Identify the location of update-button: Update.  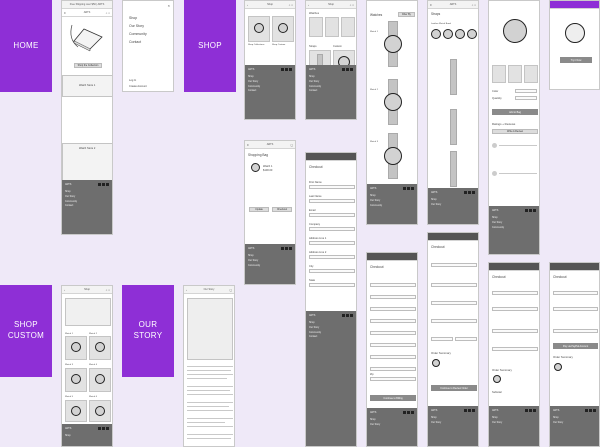
(259, 209).